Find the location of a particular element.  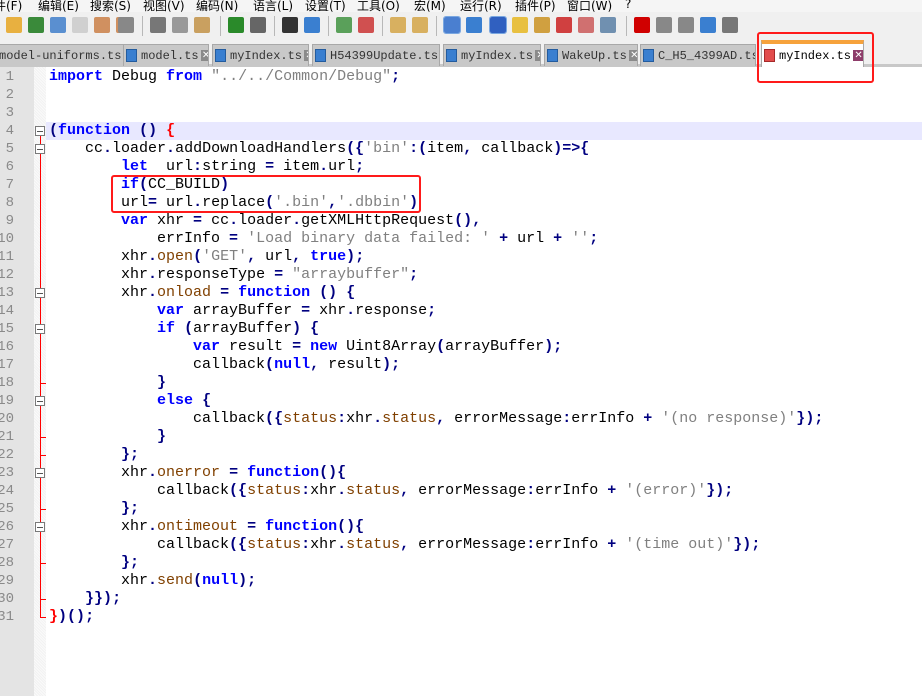

line-number: 28 is located at coordinates (7, 563).